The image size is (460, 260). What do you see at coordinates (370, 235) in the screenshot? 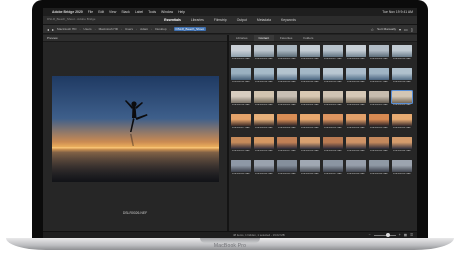
I see `zoom-out-icon: −` at bounding box center [370, 235].